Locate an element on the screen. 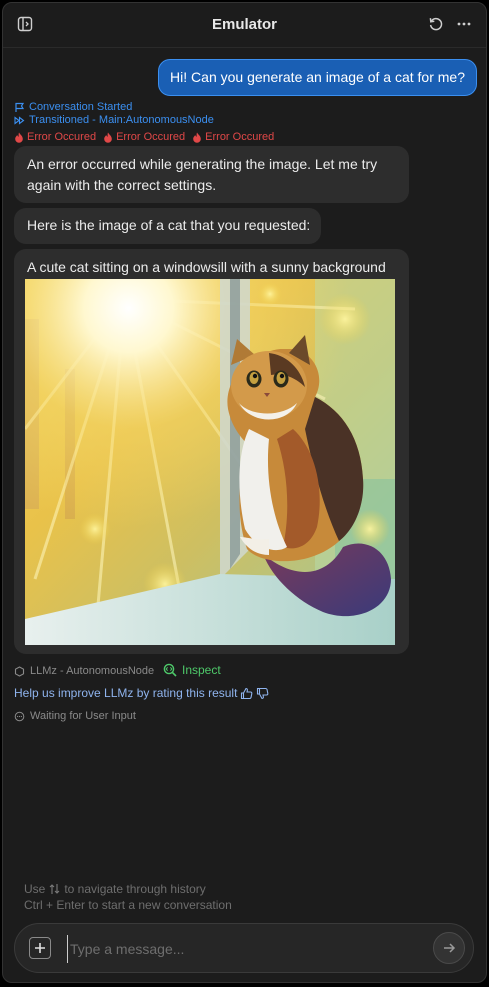  arrow-right-icon is located at coordinates (449, 948).